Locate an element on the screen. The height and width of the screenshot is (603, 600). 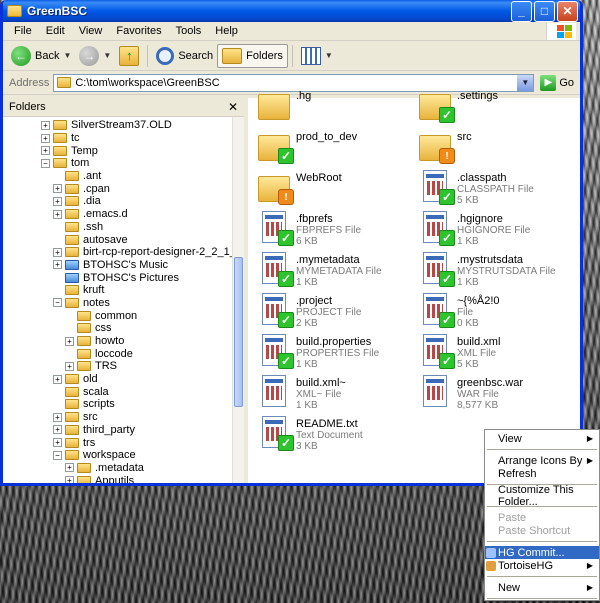
tree-item: + Temp is located at coordinates (123, 150).